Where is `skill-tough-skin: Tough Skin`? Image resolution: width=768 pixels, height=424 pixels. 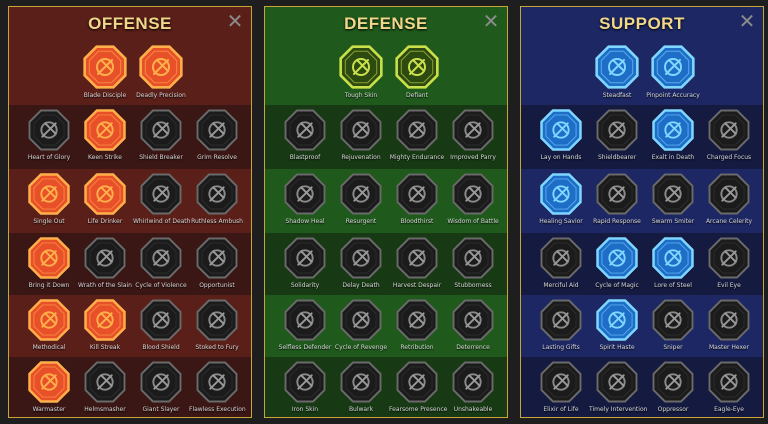
skill-tough-skin: Tough Skin is located at coordinates (361, 71).